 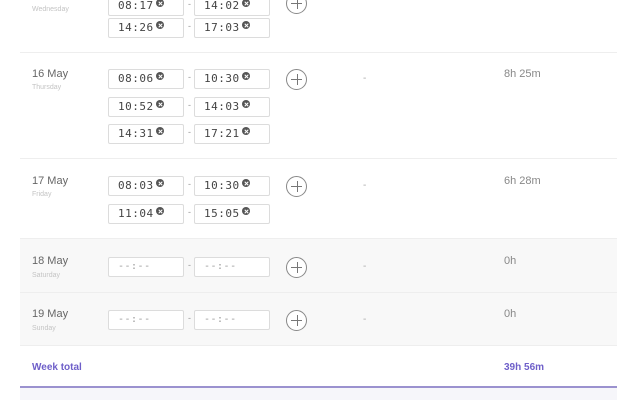 I want to click on end-time-input: 15:05, so click(x=232, y=214).